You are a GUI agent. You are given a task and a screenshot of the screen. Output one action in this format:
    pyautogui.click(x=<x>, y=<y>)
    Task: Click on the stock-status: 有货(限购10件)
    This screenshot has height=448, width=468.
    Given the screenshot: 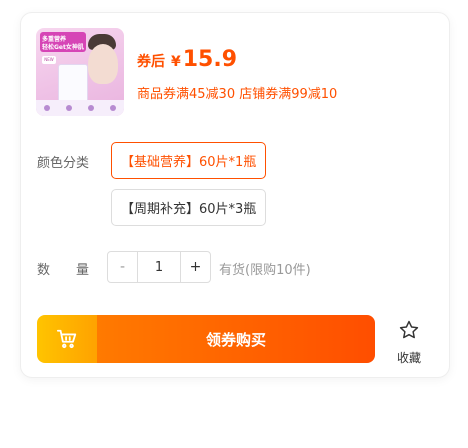 What is the action you would take?
    pyautogui.click(x=265, y=270)
    